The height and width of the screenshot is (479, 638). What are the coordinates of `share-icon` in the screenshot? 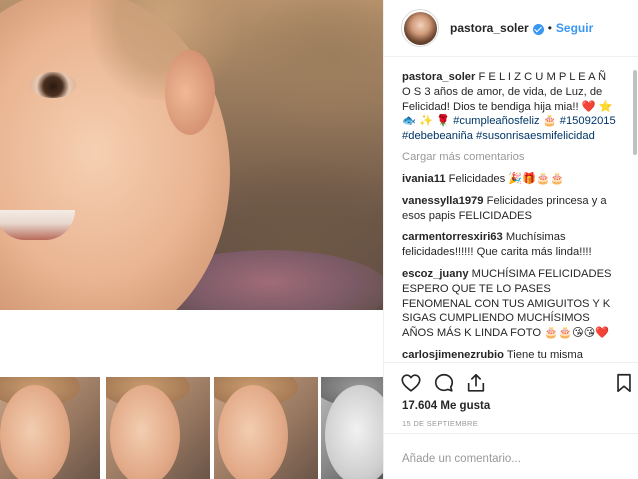 It's located at (476, 383).